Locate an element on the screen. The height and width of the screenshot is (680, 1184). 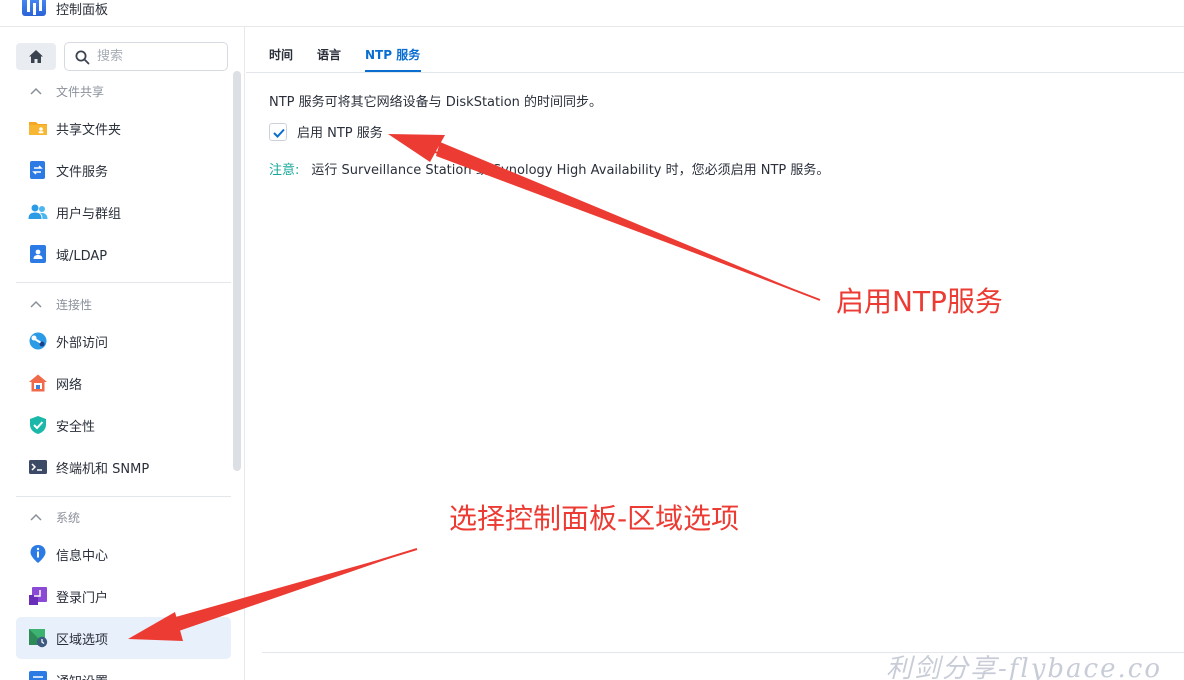
group-label: 系统 is located at coordinates (68, 517).